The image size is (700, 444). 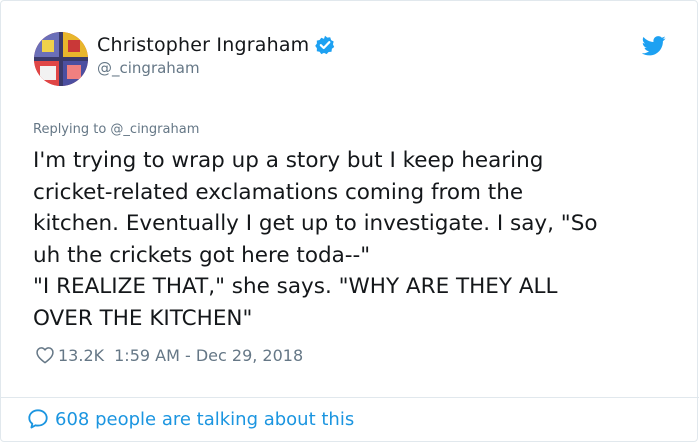 What do you see at coordinates (148, 68) in the screenshot?
I see `author-handle: @_cingraham` at bounding box center [148, 68].